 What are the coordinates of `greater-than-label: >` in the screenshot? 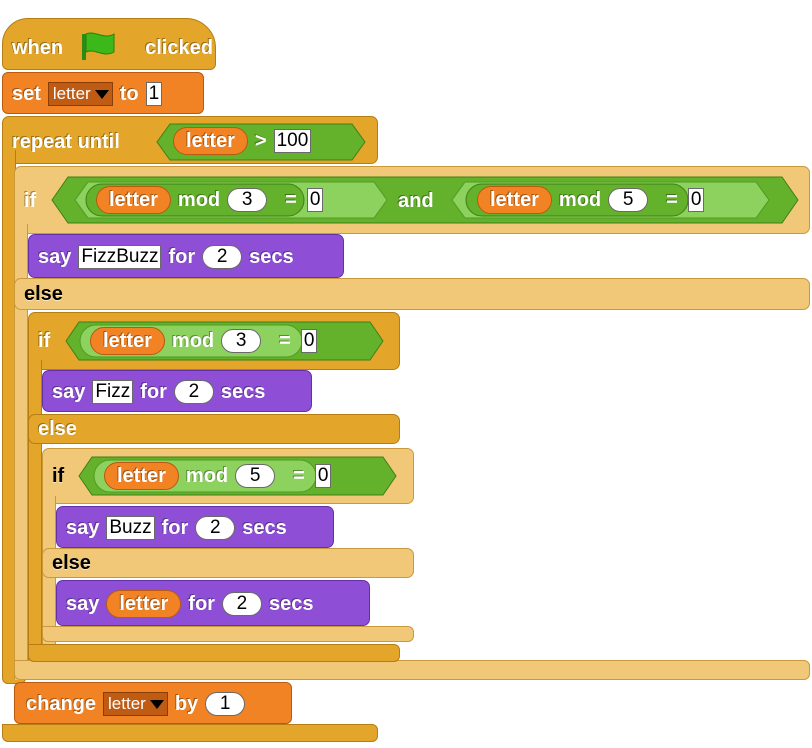 It's located at (260, 140).